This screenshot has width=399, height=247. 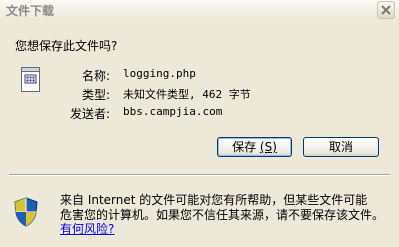 What do you see at coordinates (187, 94) in the screenshot?
I see `type-value: 未知文件类型, 462 字节` at bounding box center [187, 94].